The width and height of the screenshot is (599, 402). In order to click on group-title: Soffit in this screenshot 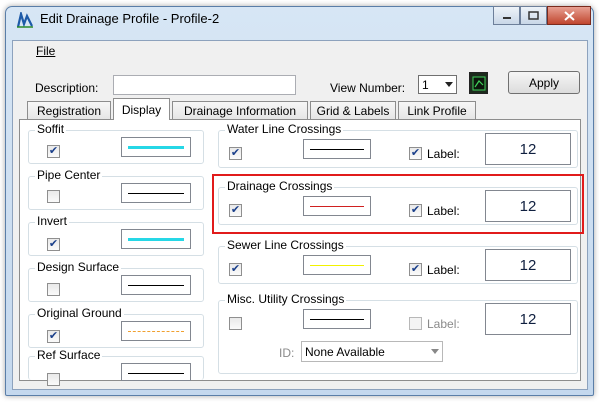, I will do `click(51, 129)`.